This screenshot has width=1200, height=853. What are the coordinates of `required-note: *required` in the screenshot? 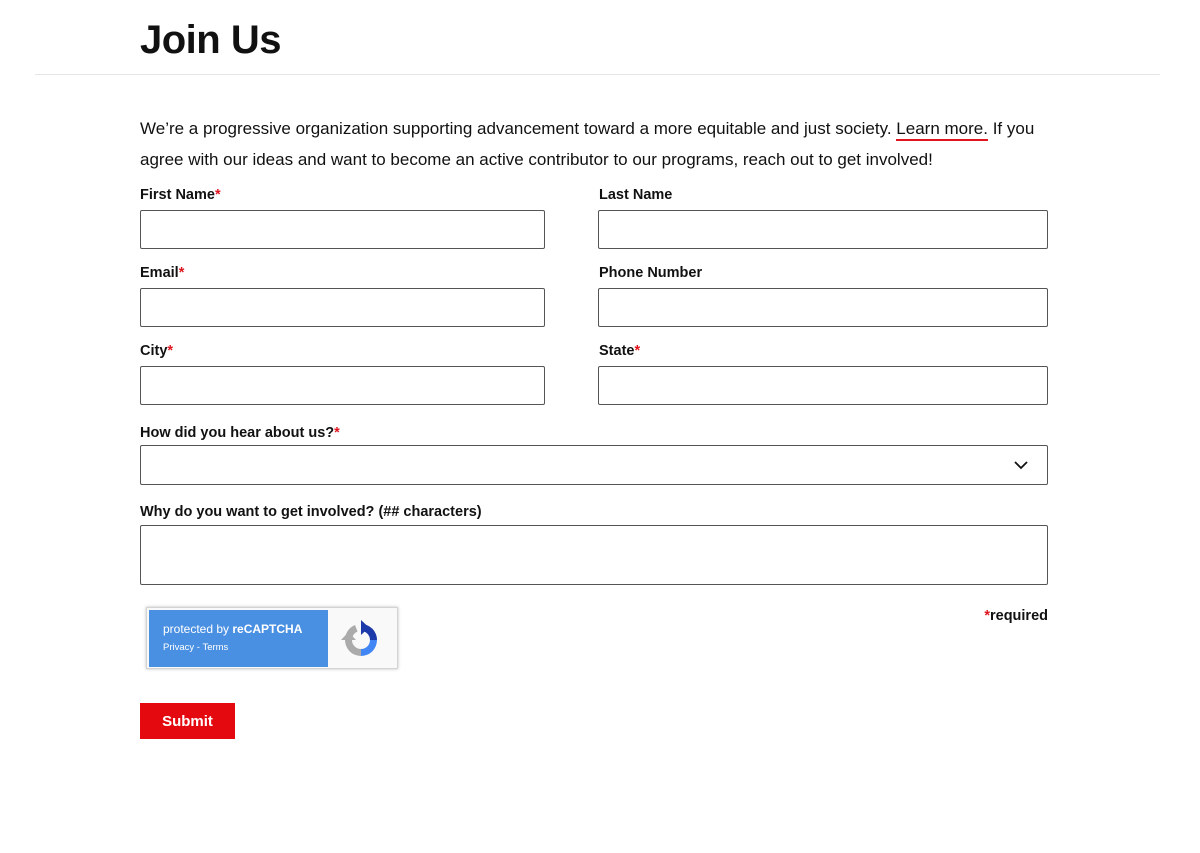 It's located at (1016, 616).